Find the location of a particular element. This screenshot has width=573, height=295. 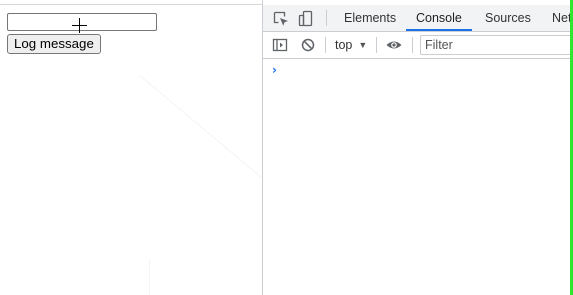

clear-console-icon is located at coordinates (308, 45).